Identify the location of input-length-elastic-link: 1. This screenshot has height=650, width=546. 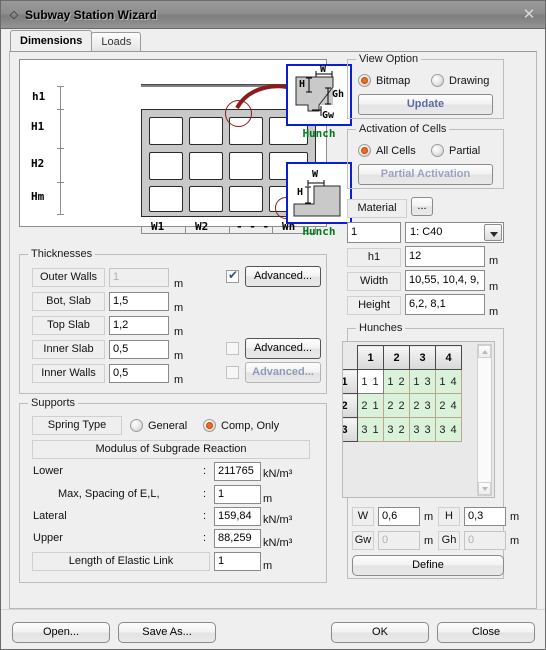
(237, 561).